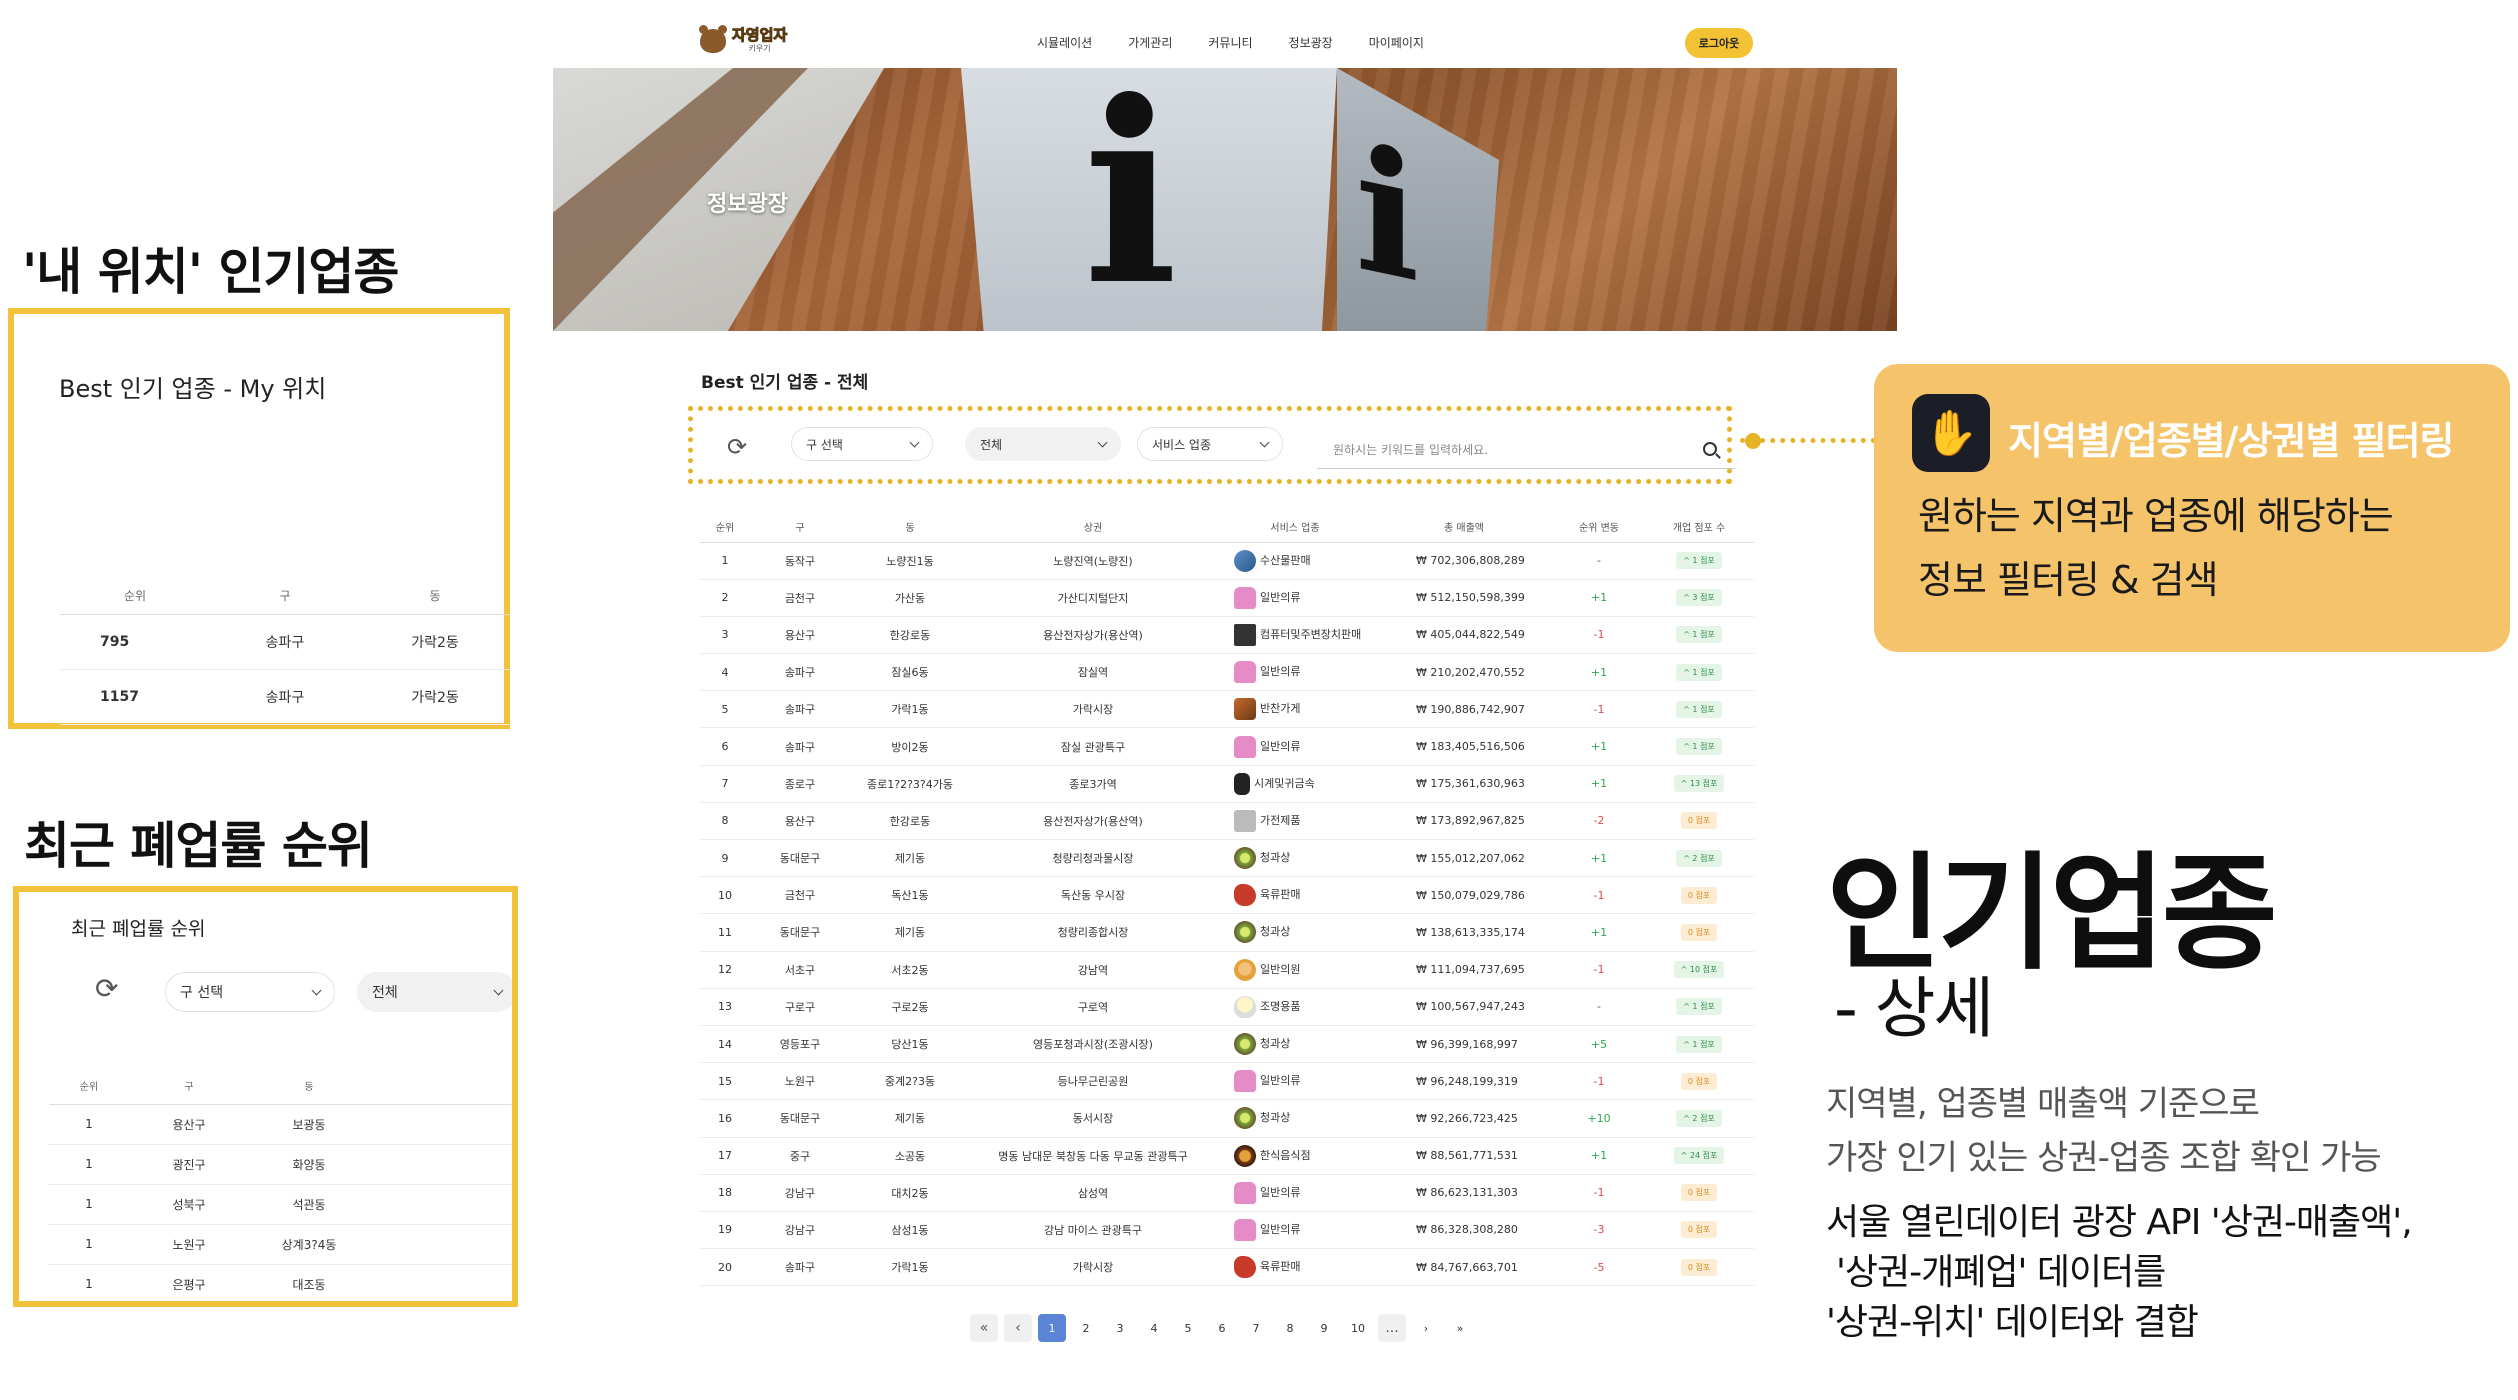 The image size is (2518, 1400). What do you see at coordinates (285, 697) in the screenshot?
I see `table-row: 1157 송파구 가락2동` at bounding box center [285, 697].